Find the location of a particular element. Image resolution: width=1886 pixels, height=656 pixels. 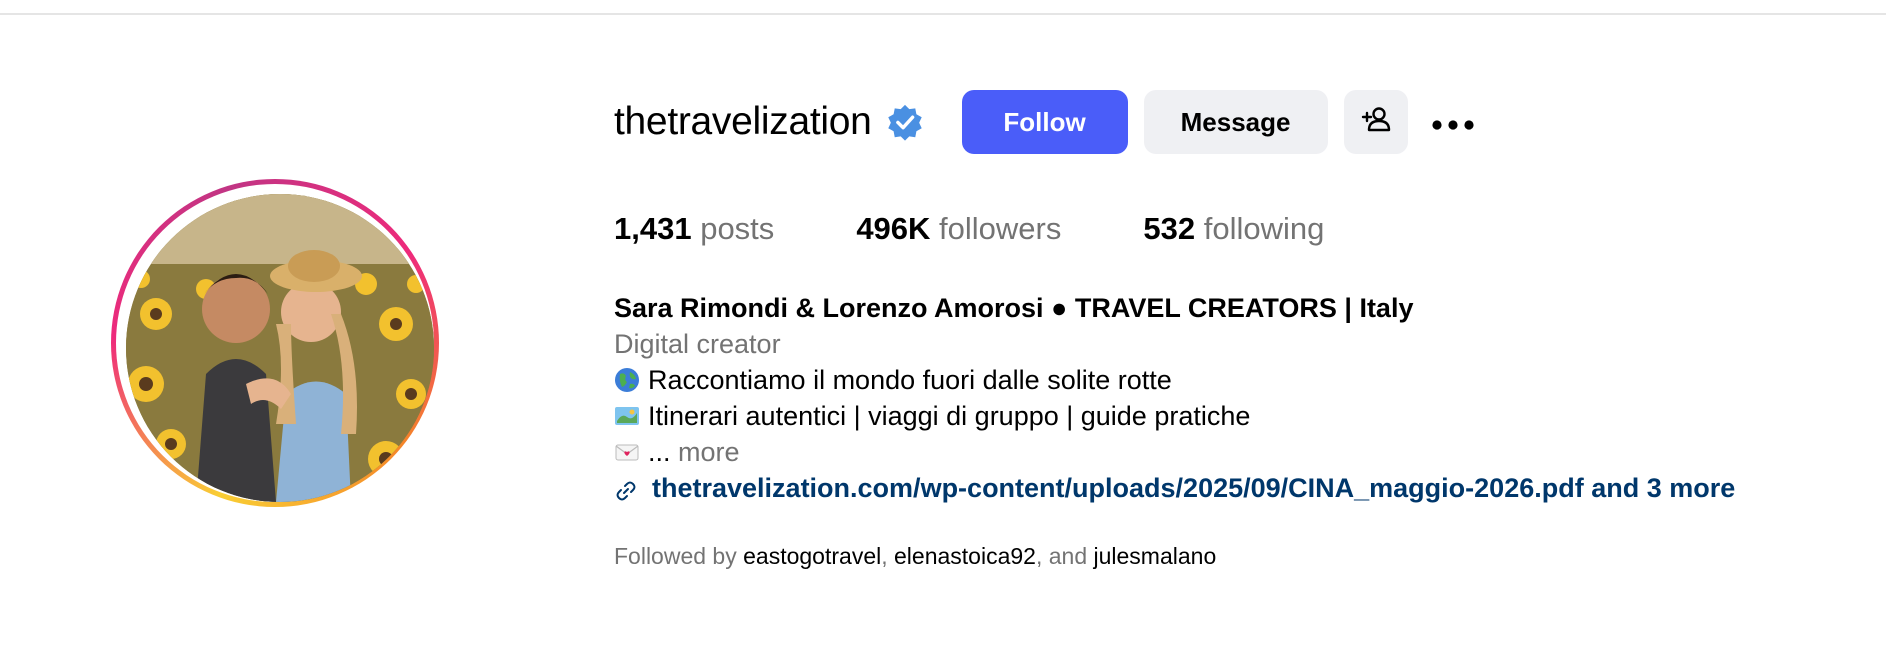

followed-by-account-3: julesmalano is located at coordinates (1155, 556).